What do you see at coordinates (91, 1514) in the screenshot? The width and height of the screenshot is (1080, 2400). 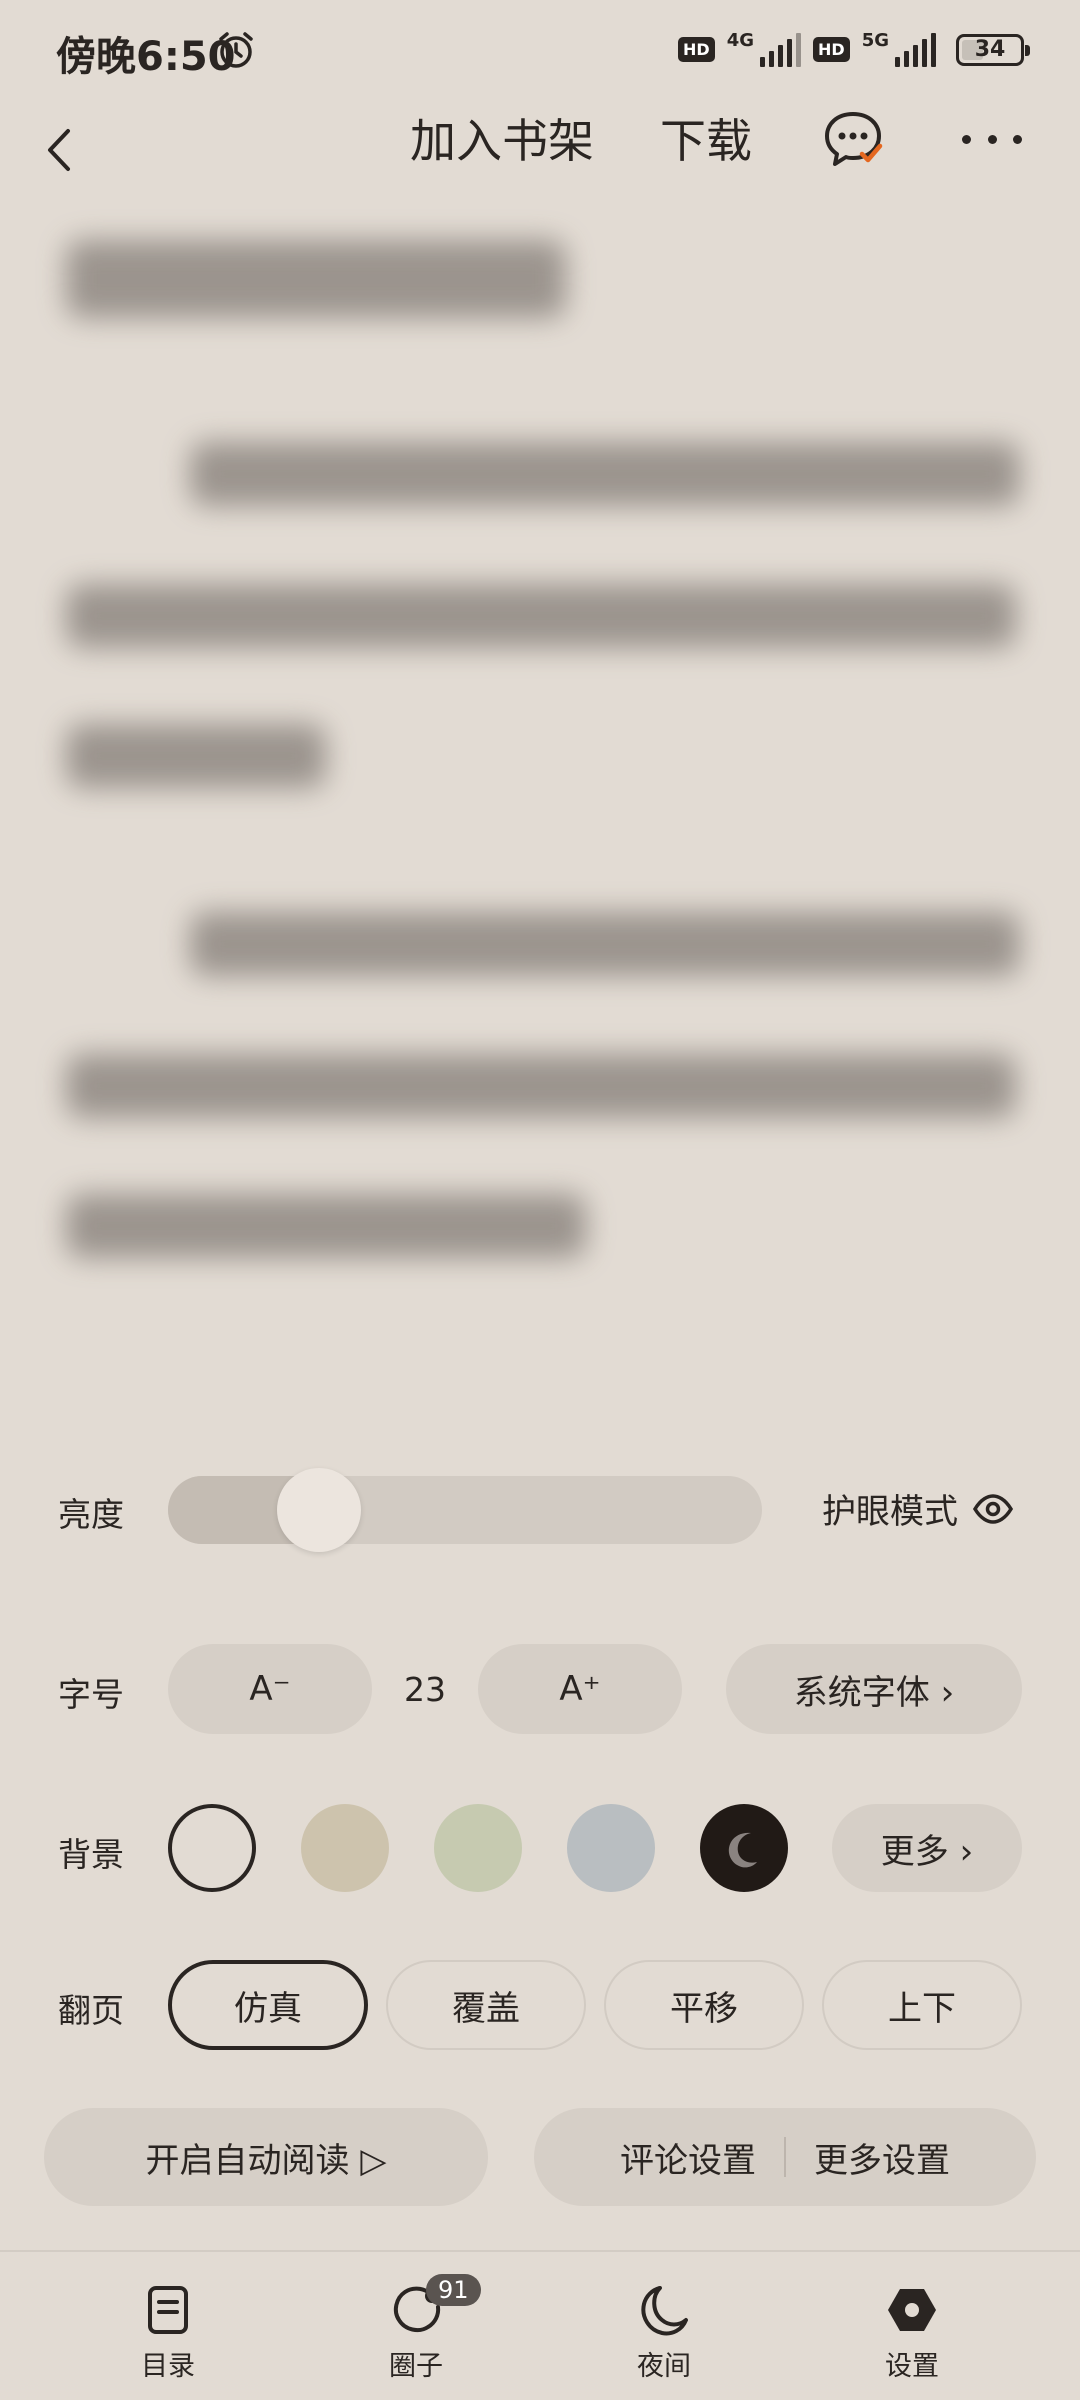 I see `brightness-label: 亮度` at bounding box center [91, 1514].